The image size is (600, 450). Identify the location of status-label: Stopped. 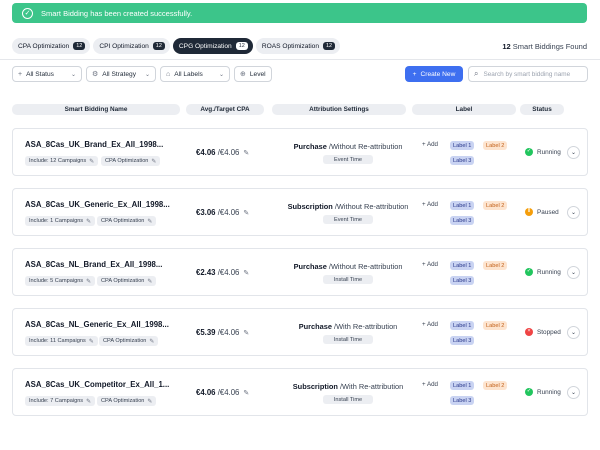
(549, 332).